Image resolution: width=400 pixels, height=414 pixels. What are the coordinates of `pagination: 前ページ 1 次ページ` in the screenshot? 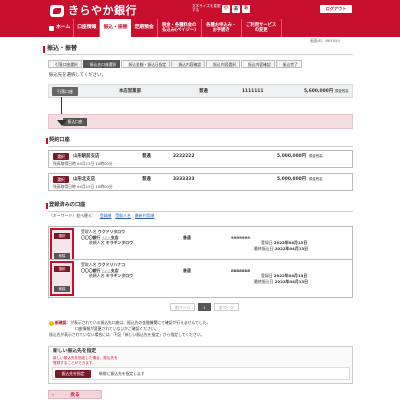 It's located at (204, 307).